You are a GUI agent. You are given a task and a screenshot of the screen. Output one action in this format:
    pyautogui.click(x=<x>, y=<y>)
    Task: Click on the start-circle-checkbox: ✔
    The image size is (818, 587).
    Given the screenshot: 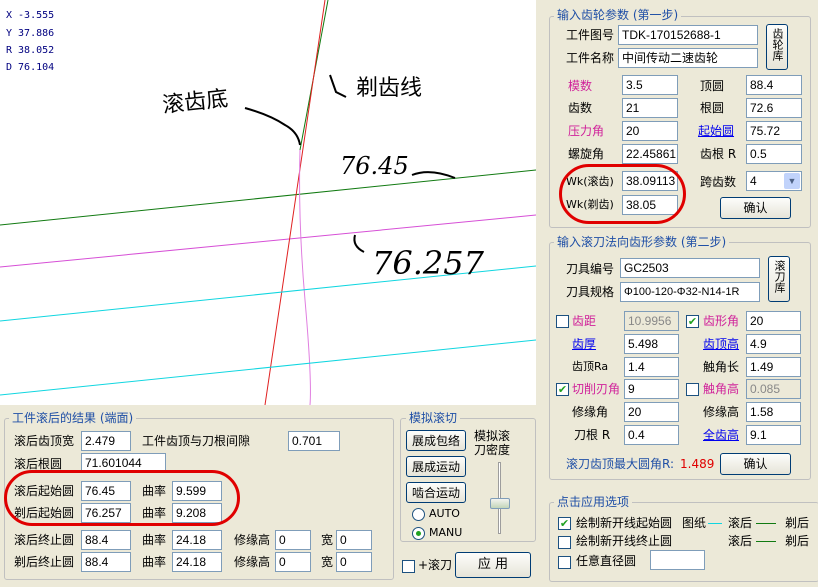 What is the action you would take?
    pyautogui.click(x=564, y=523)
    